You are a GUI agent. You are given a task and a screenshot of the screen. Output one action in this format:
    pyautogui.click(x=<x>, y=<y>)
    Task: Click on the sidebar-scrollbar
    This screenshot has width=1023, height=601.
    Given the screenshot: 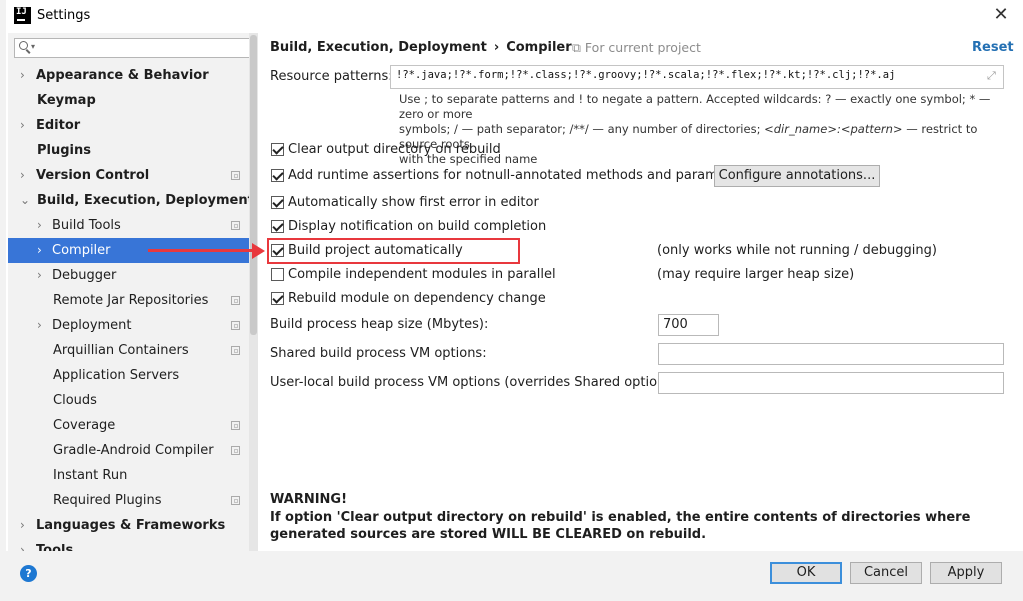 What is the action you would take?
    pyautogui.click(x=253, y=292)
    